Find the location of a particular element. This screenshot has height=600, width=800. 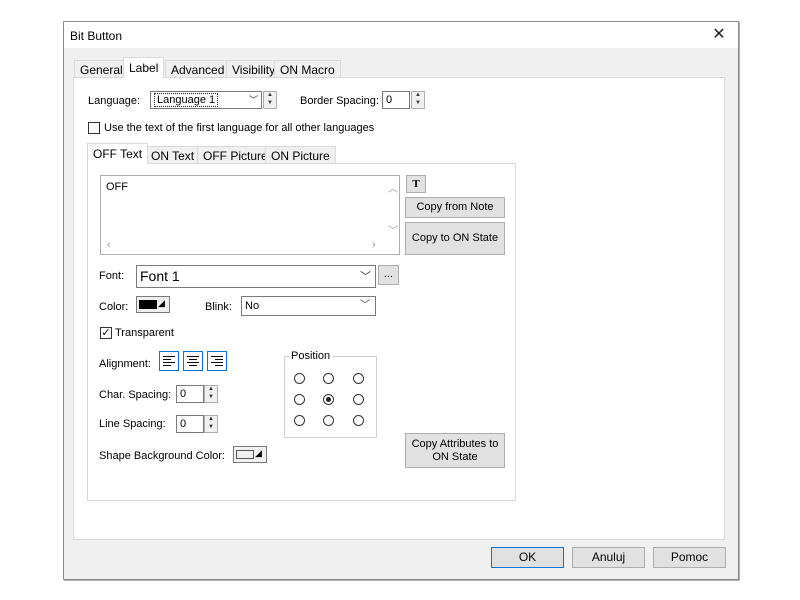

format-text-button: T is located at coordinates (416, 184).